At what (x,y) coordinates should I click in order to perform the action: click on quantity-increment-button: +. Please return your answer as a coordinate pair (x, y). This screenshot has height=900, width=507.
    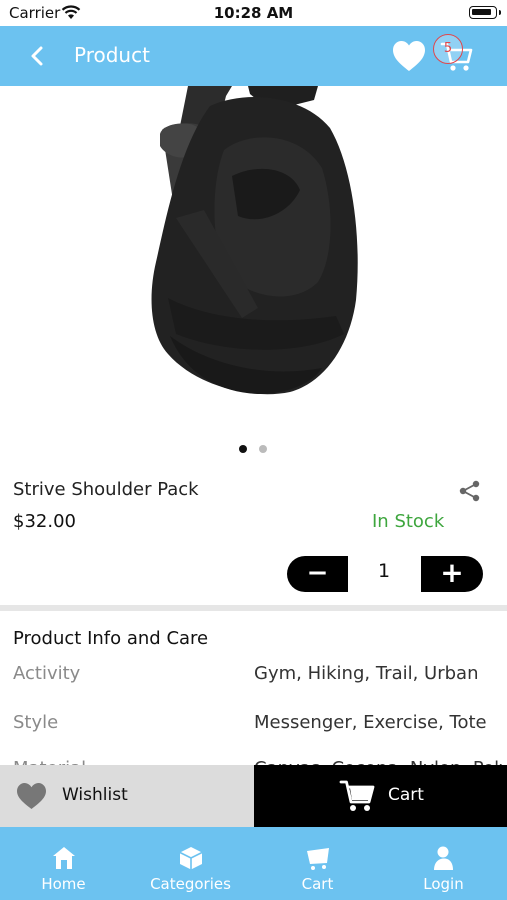
    Looking at the image, I should click on (452, 574).